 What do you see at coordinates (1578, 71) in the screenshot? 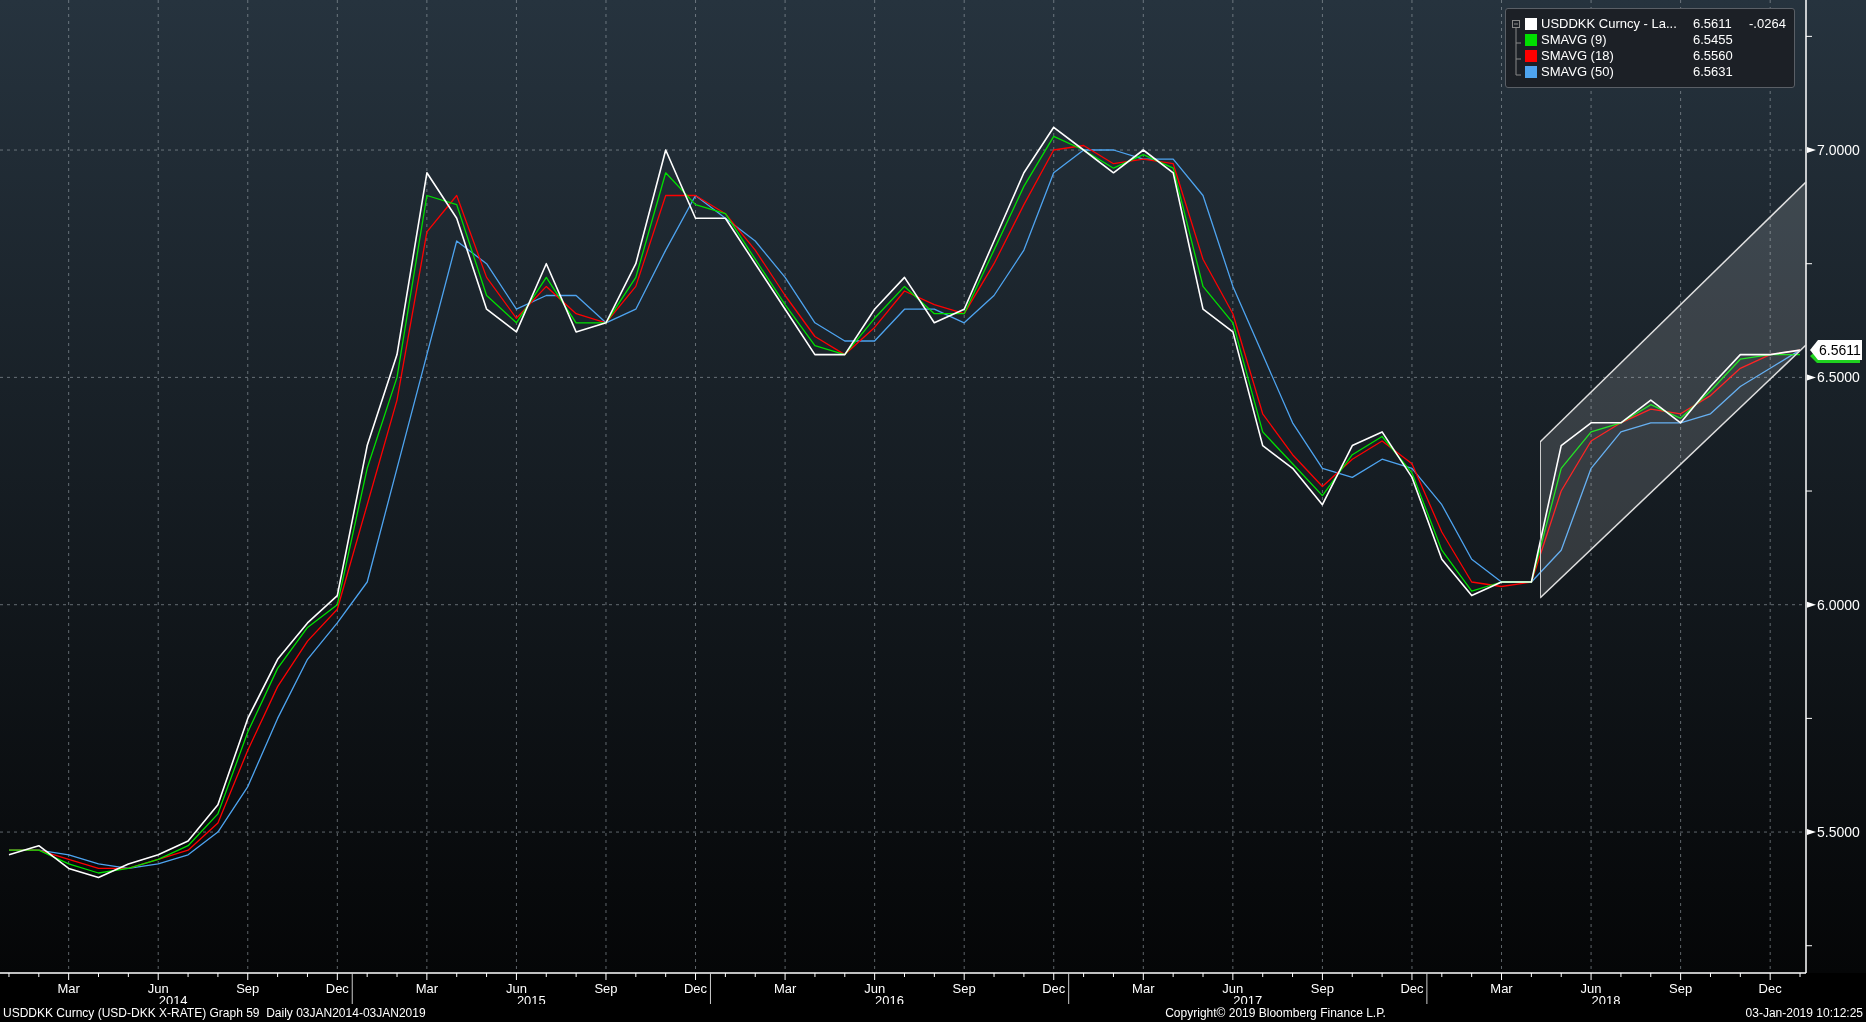
I see `series-name: SMAVG (50)` at bounding box center [1578, 71].